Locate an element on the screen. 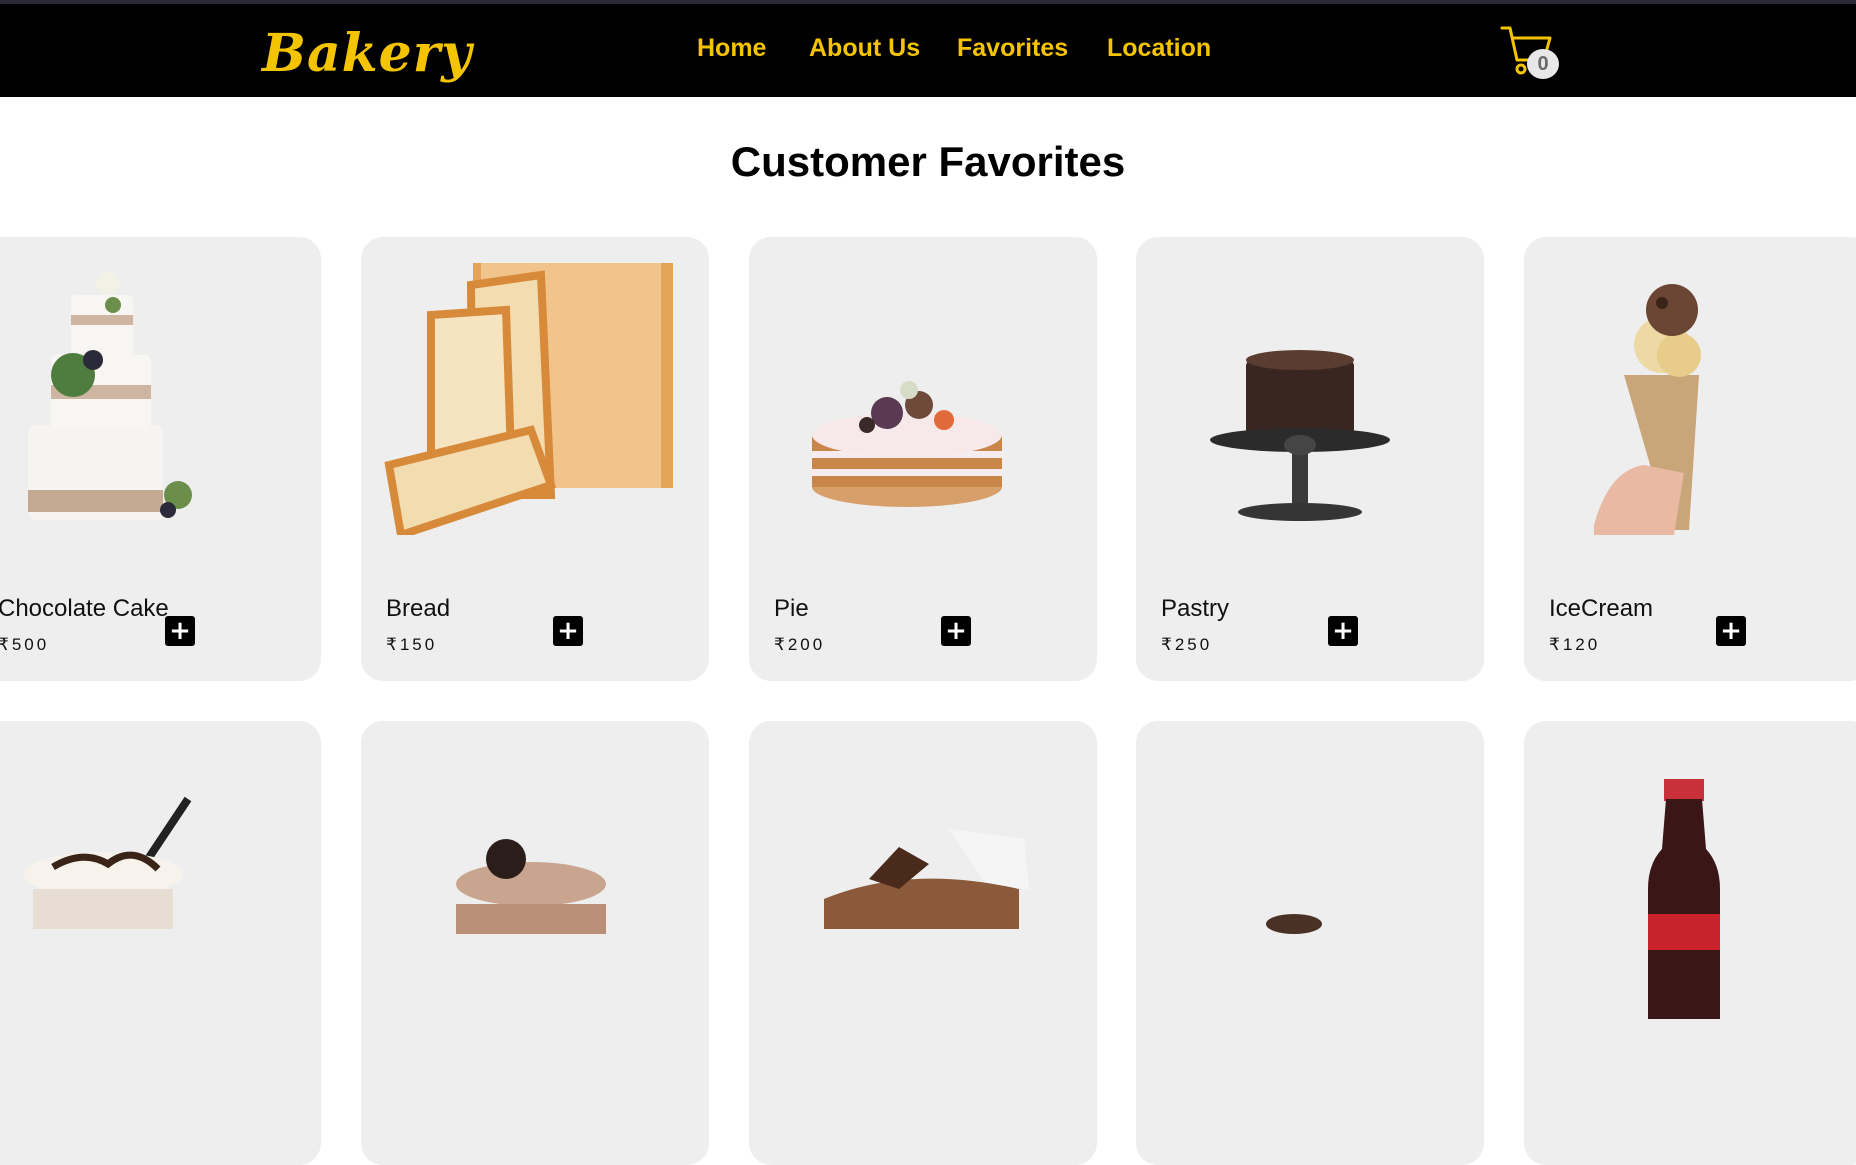  product-price: ₹500 is located at coordinates (25, 644).